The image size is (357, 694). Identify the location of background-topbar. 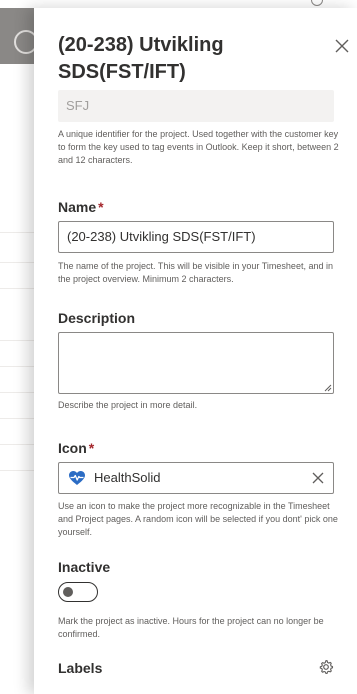
(178, 4).